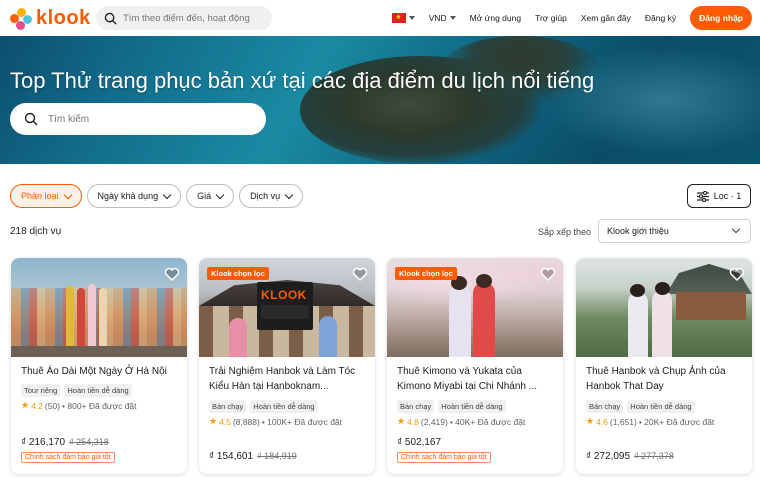 The width and height of the screenshot is (760, 486). What do you see at coordinates (660, 18) in the screenshot?
I see `nav-sign-up: Đăng ký` at bounding box center [660, 18].